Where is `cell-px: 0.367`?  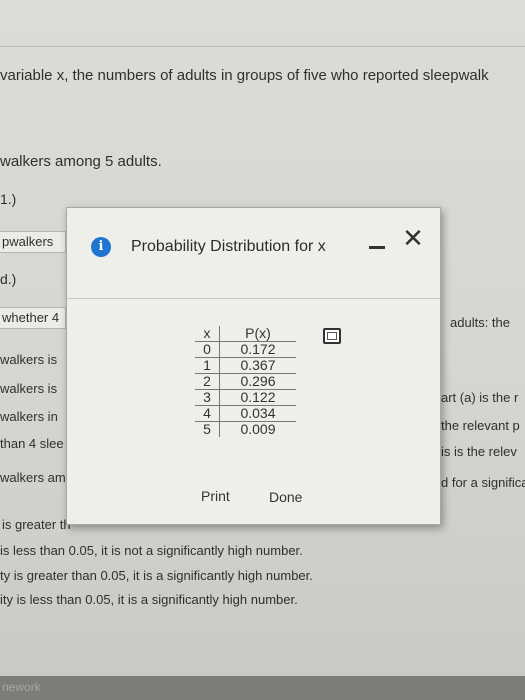 cell-px: 0.367 is located at coordinates (257, 365).